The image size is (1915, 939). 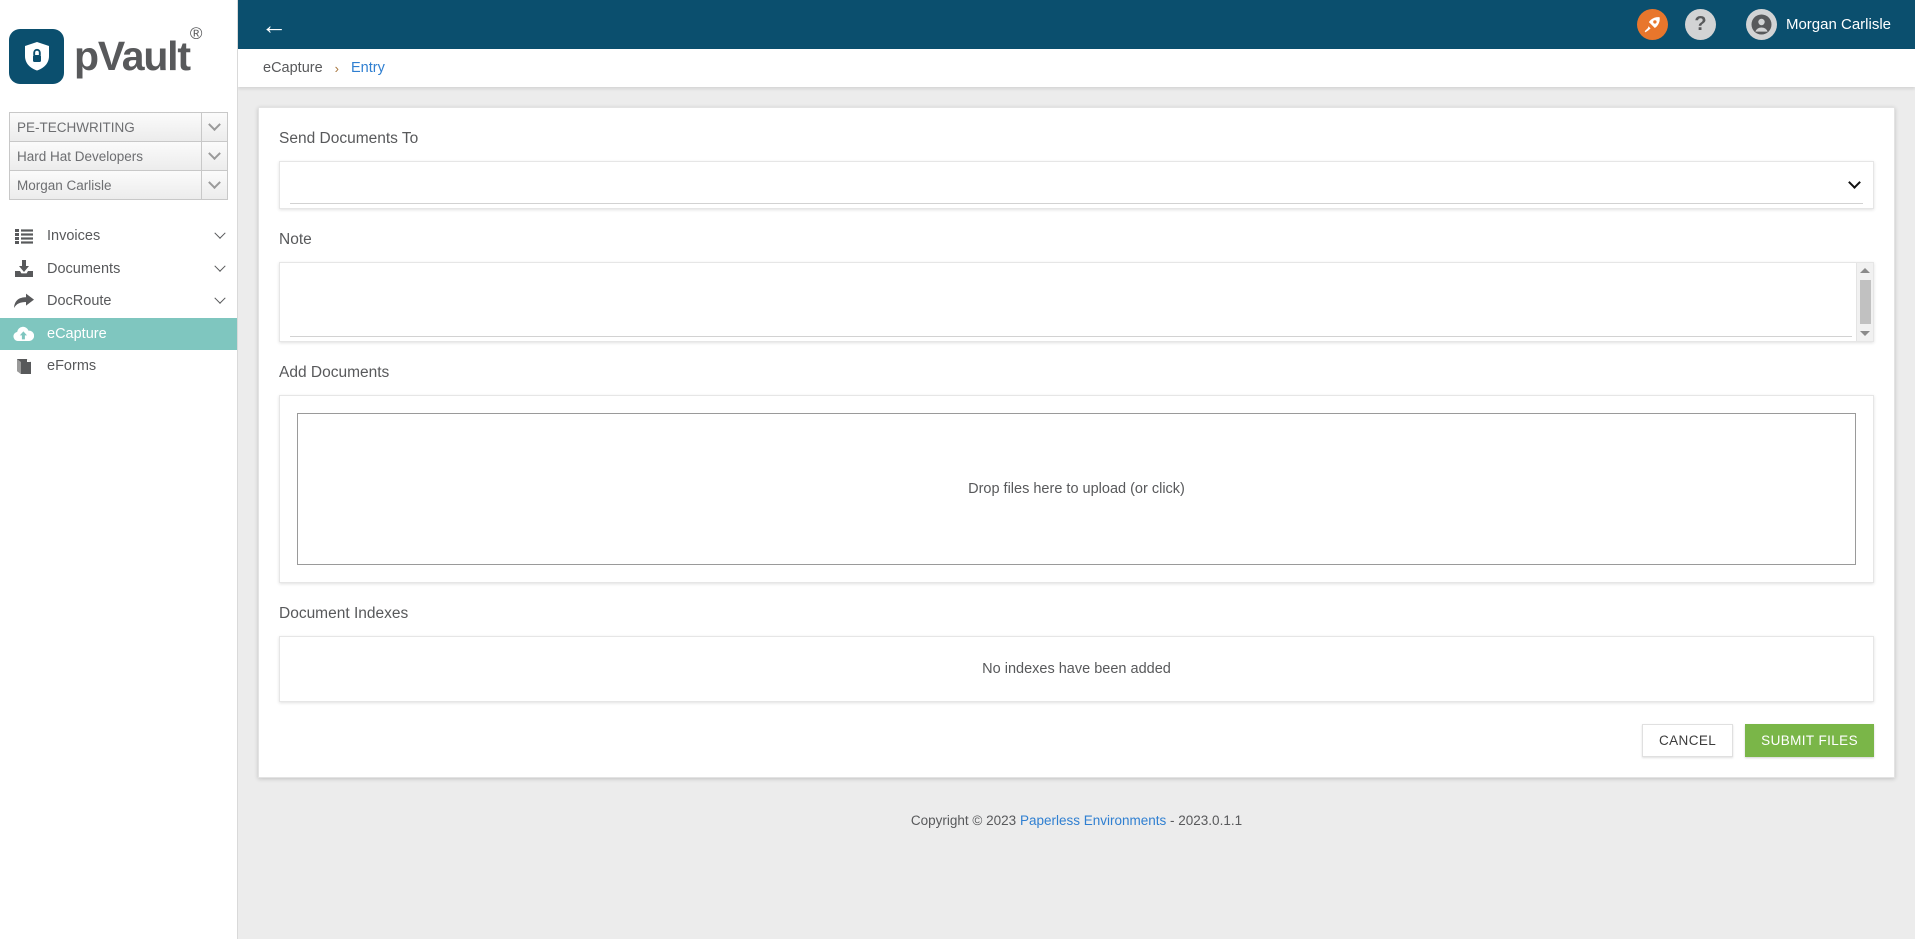 I want to click on note-textarea, so click(x=1076, y=302).